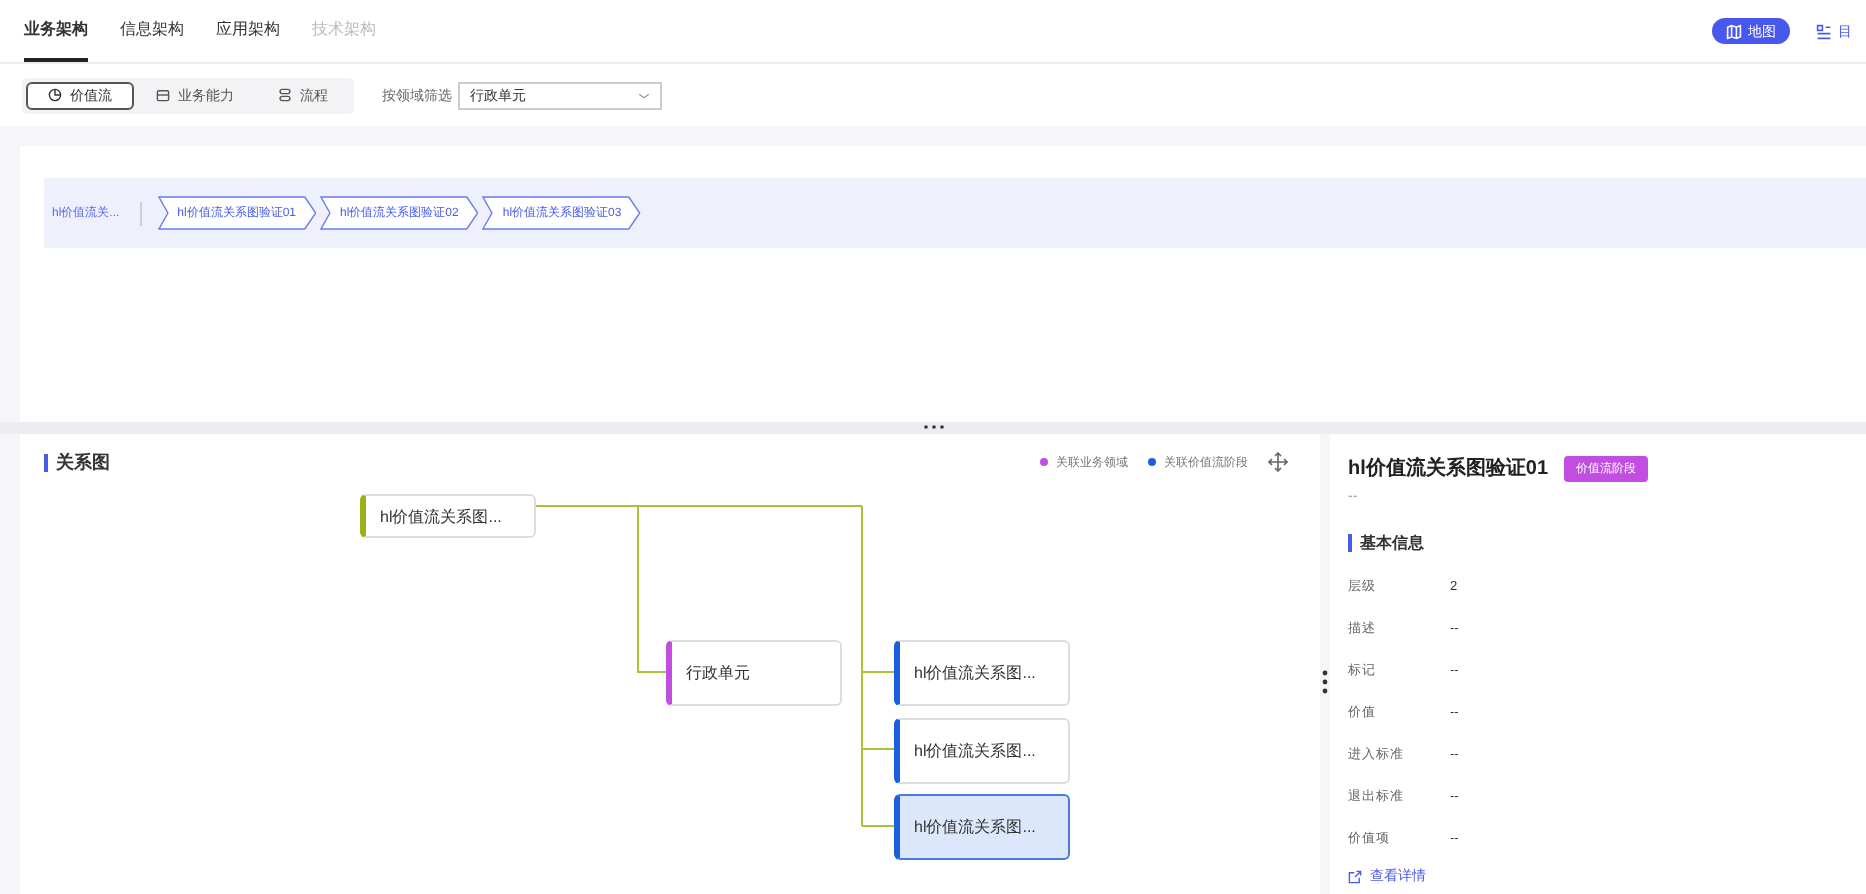 Image resolution: width=1866 pixels, height=894 pixels. What do you see at coordinates (1355, 876) in the screenshot?
I see `external-link-icon` at bounding box center [1355, 876].